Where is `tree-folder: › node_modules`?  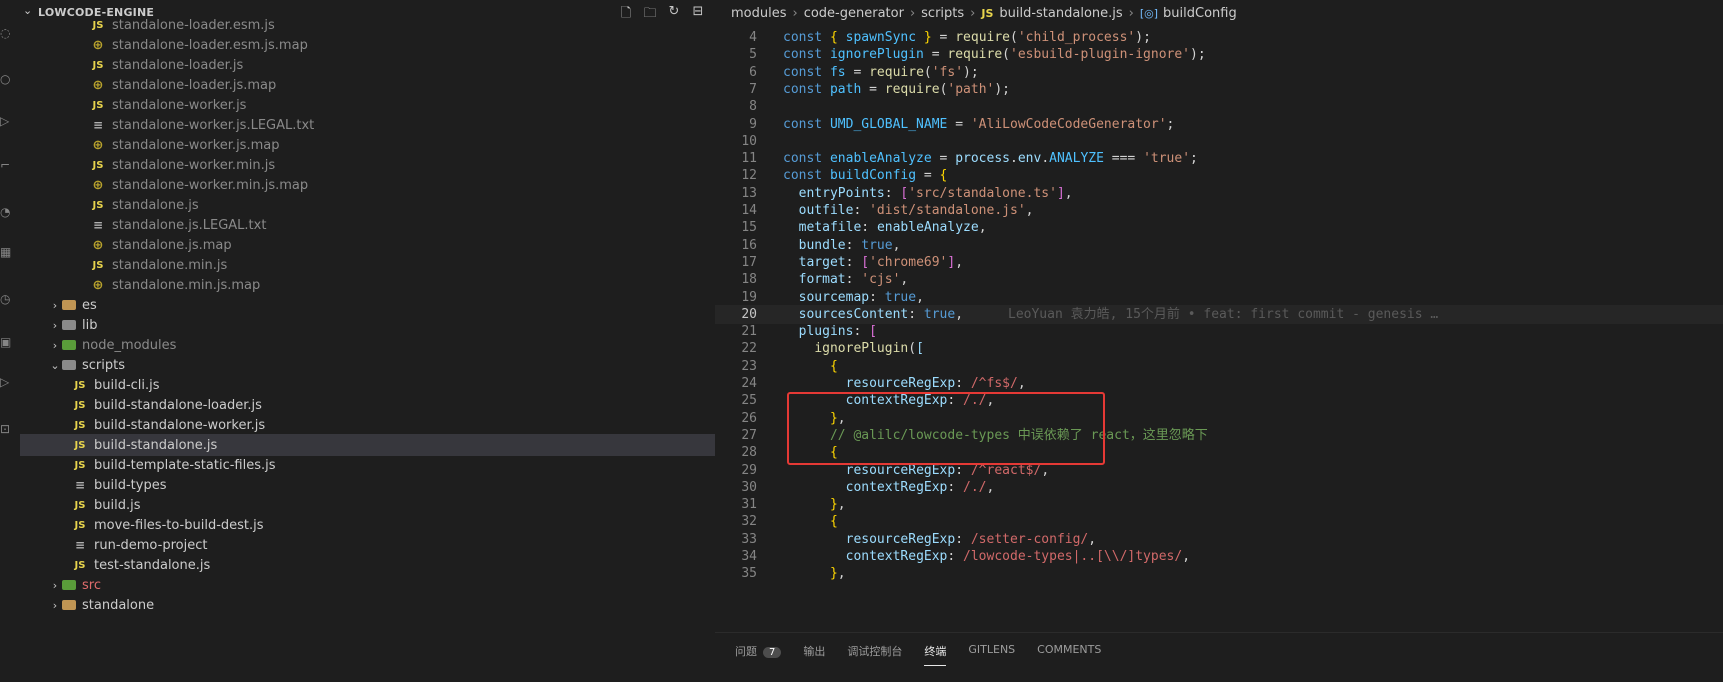 tree-folder: › node_modules is located at coordinates (381, 345).